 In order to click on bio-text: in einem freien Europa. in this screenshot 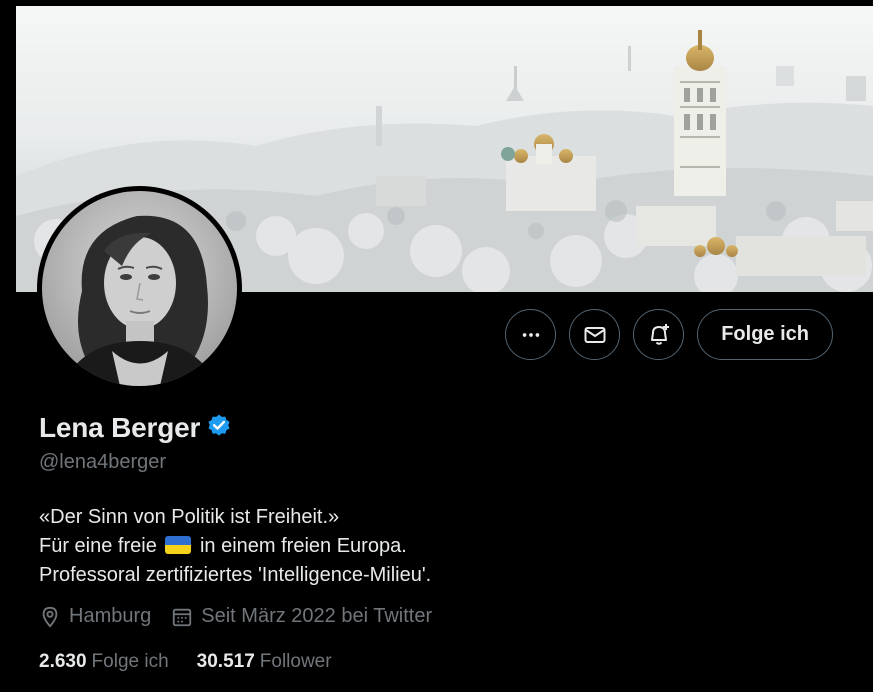, I will do `click(303, 546)`.